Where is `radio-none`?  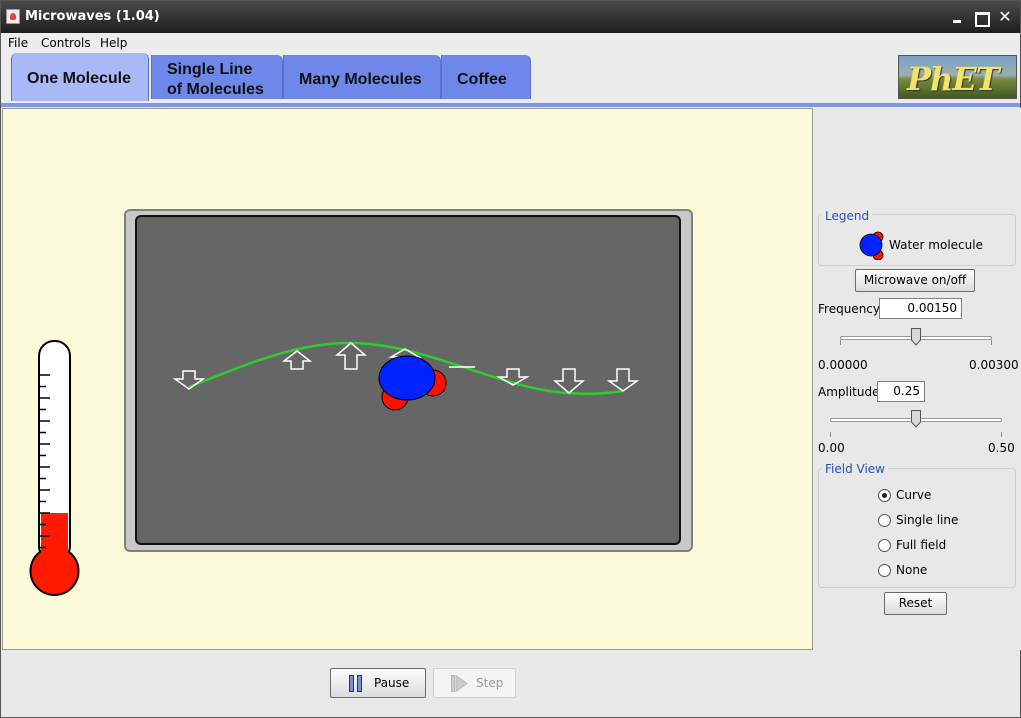 radio-none is located at coordinates (884, 570).